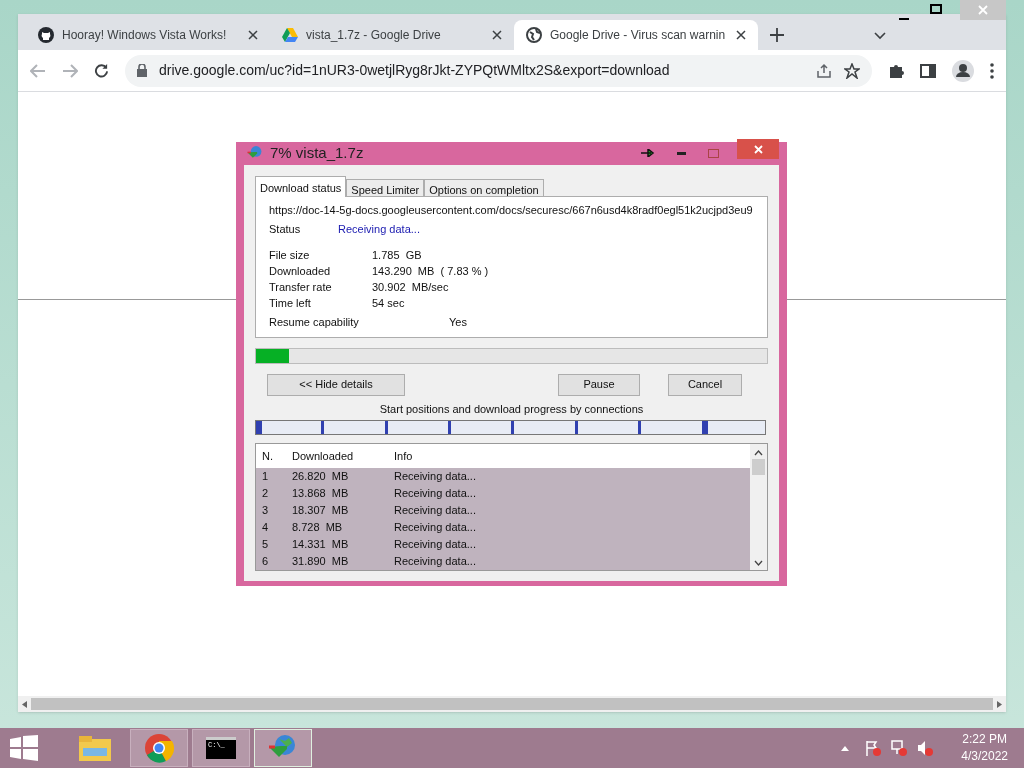 The image size is (1024, 768). I want to click on field-label: File size, so click(290, 254).